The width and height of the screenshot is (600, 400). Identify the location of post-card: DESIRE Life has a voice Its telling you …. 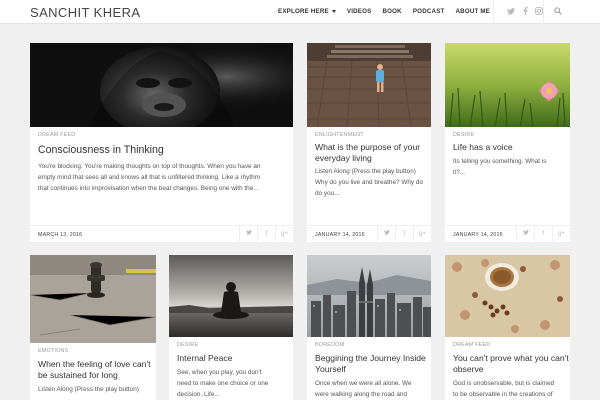
(507, 142).